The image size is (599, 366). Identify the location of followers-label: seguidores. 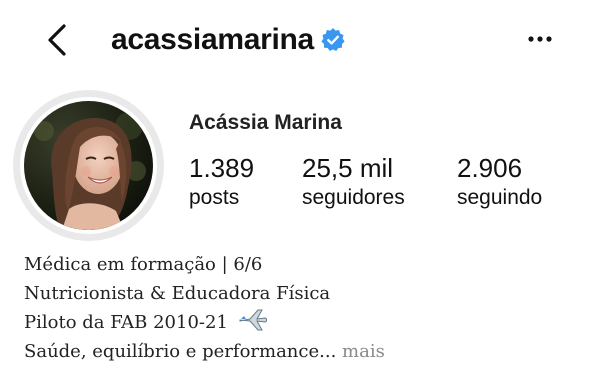
(353, 197).